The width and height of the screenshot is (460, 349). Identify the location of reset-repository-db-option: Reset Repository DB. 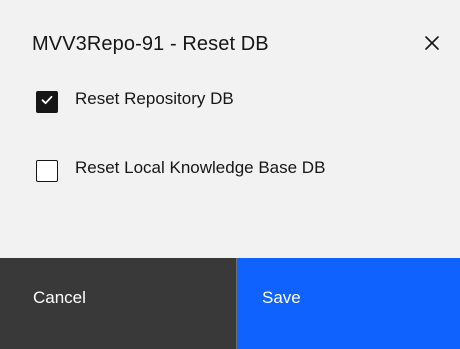
(135, 101).